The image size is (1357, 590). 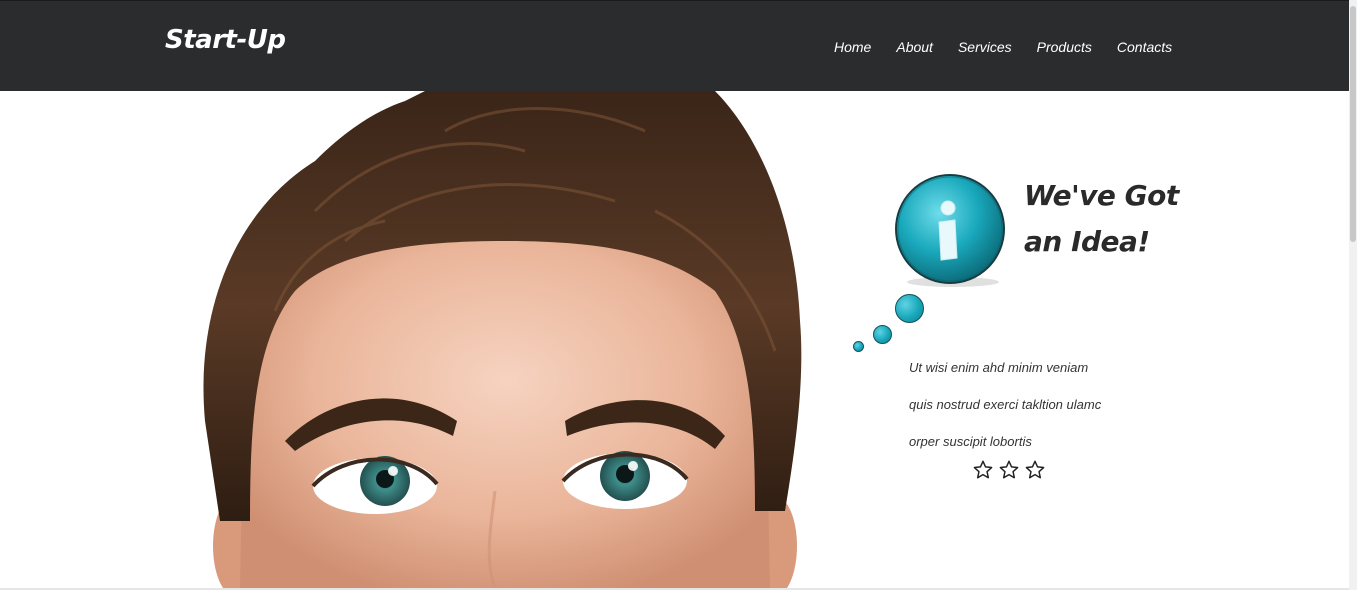 I want to click on main-nav: Home About Services Products Contacts, so click(x=1003, y=47).